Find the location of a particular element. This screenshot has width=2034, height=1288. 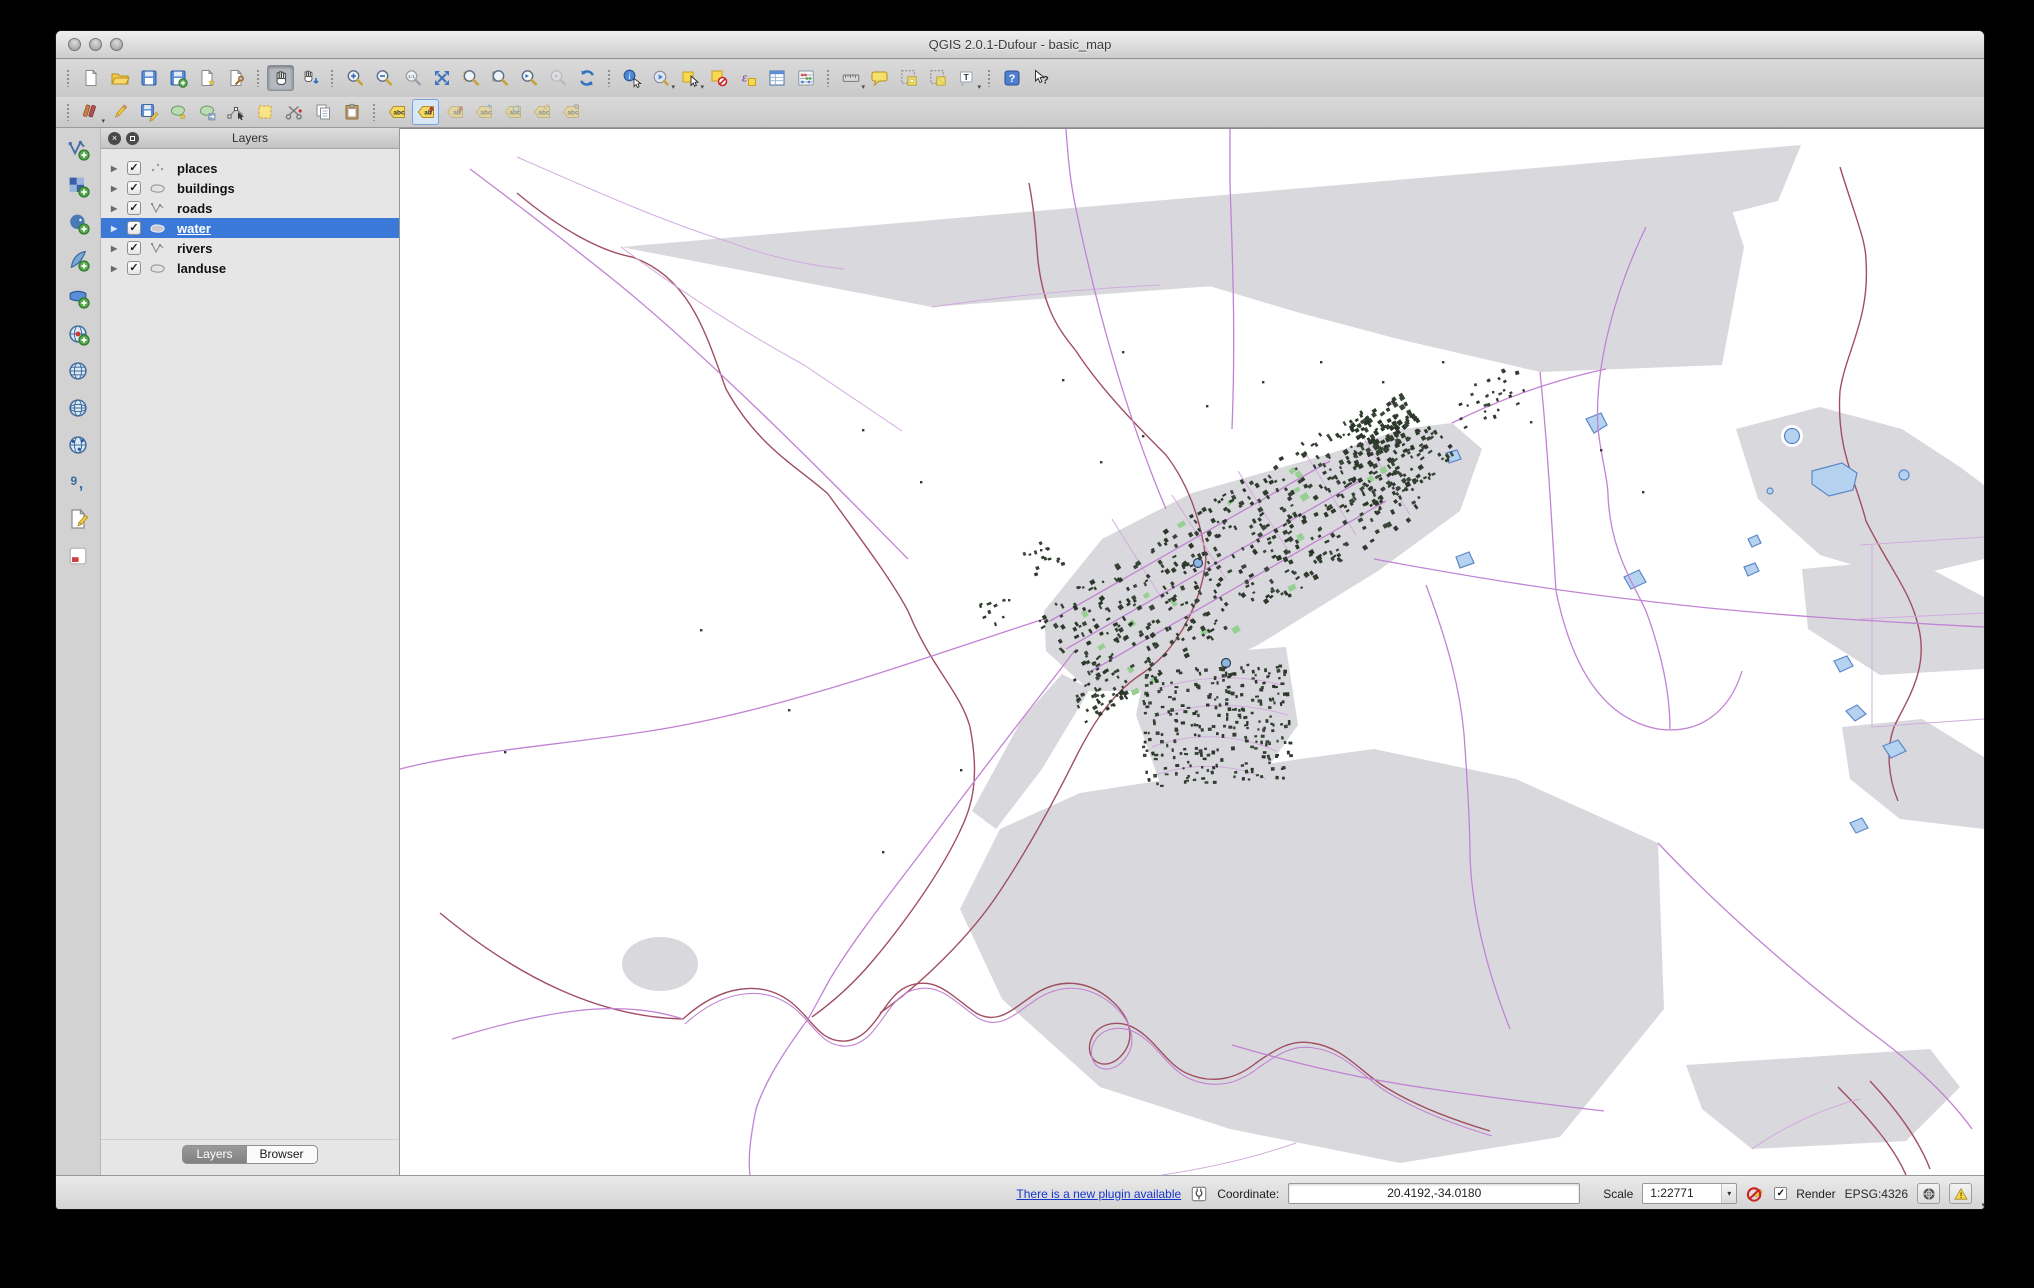

log-messages-button is located at coordinates (1960, 1193).